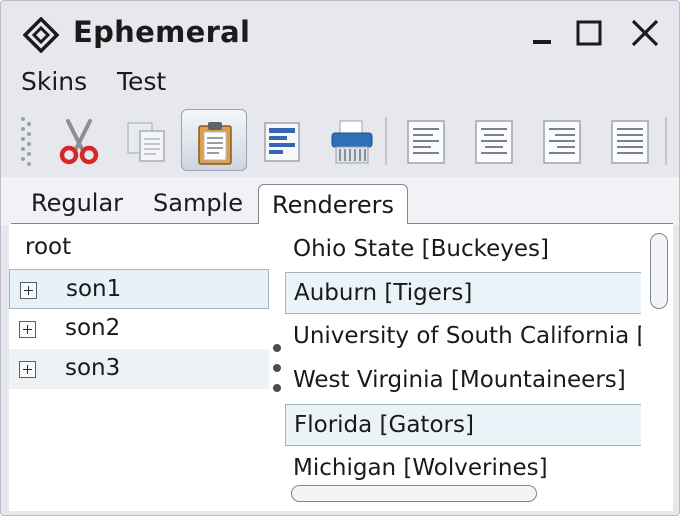  I want to click on tree-node-son1: son1, so click(139, 289).